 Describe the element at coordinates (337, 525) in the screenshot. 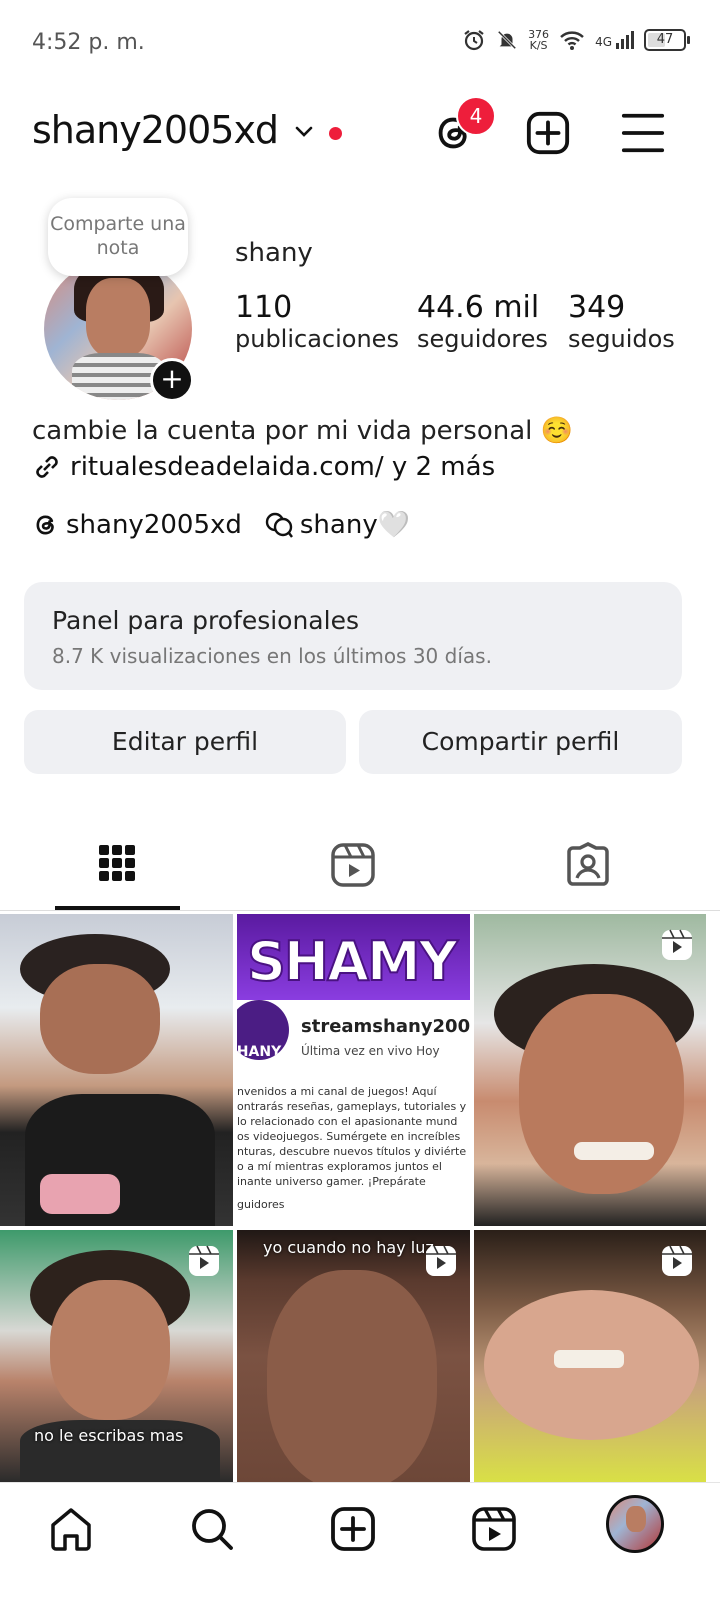

I see `chat-handle-chip: shany🤍` at that location.